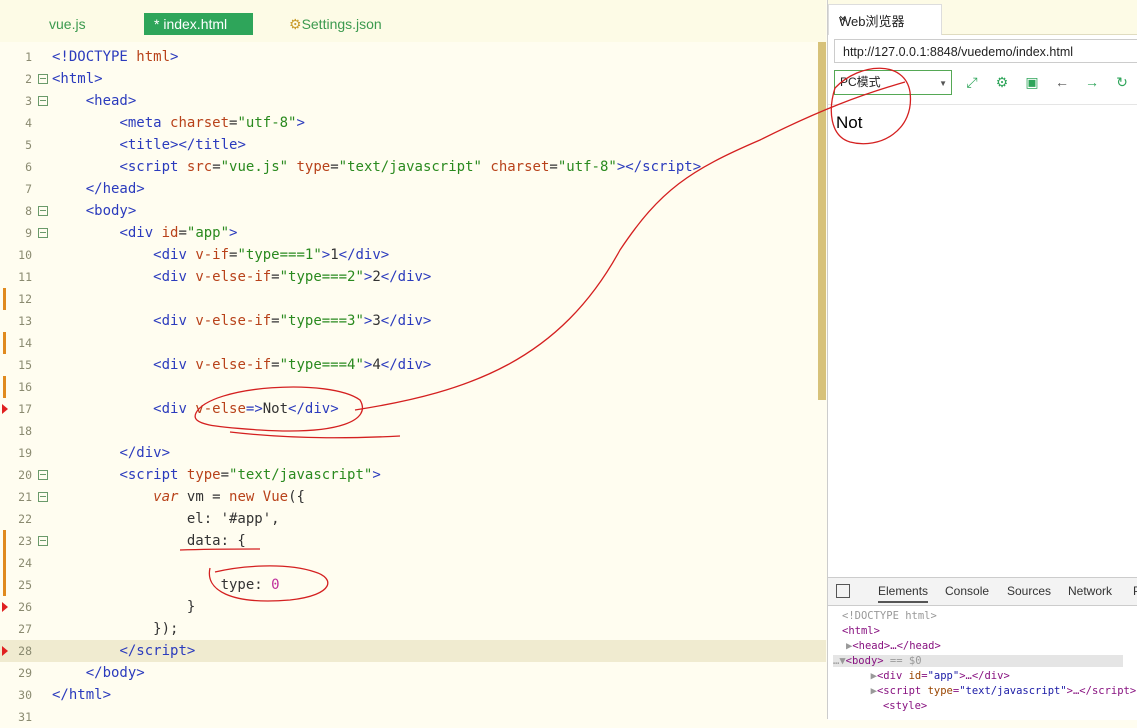 The image size is (1137, 728). What do you see at coordinates (413, 409) in the screenshot?
I see `code-line: 17 <div v-else=>Not</div>` at bounding box center [413, 409].